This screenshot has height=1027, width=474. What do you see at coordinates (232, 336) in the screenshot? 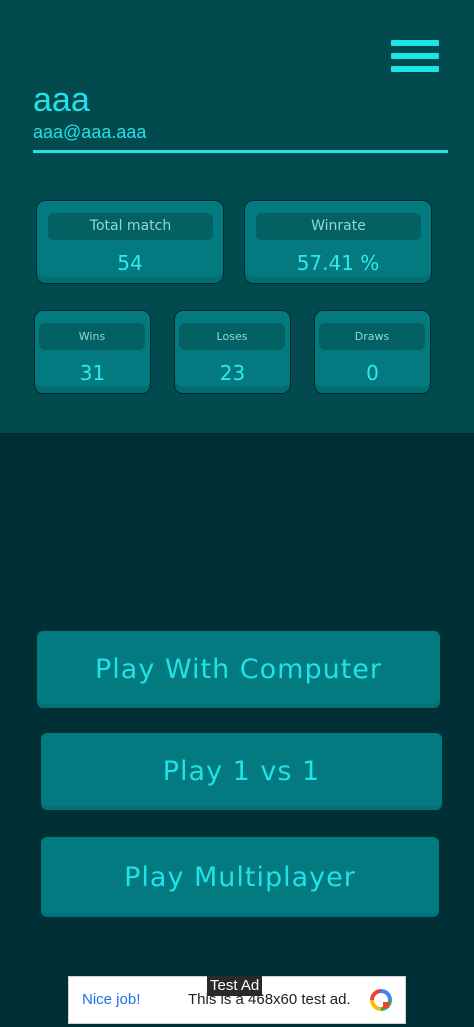
I see `stat-label-loses: Loses` at bounding box center [232, 336].